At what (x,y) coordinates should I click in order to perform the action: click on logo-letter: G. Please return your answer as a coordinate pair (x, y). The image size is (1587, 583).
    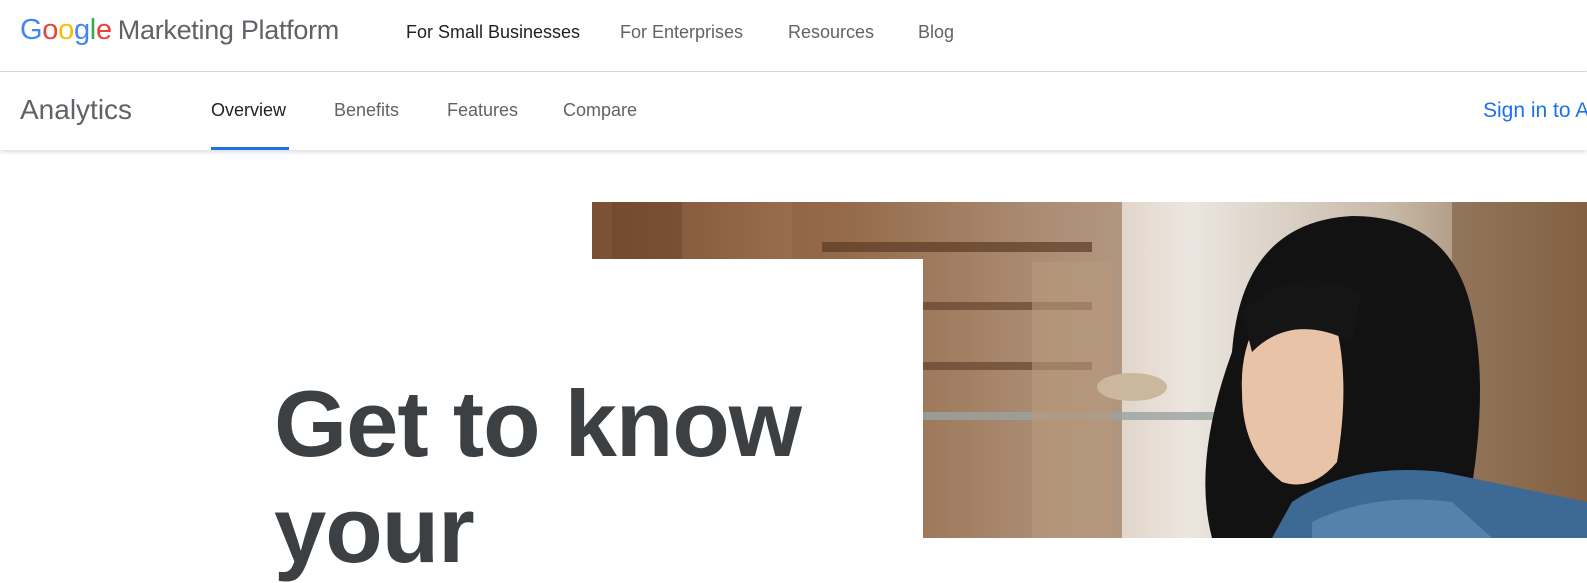
    Looking at the image, I should click on (31, 30).